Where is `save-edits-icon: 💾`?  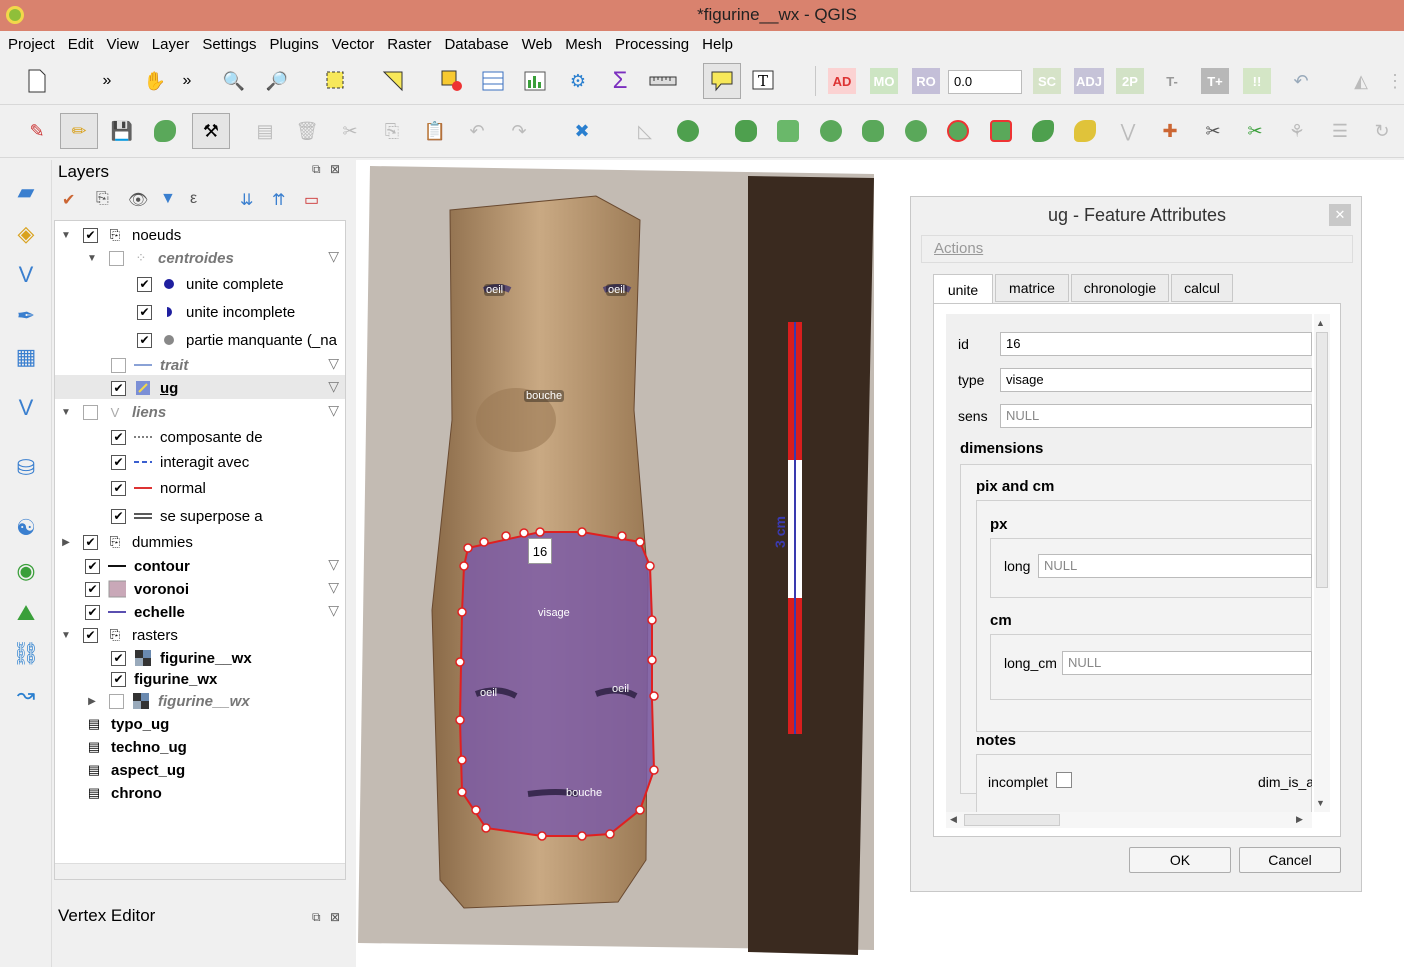
save-edits-icon: 💾 is located at coordinates (122, 131).